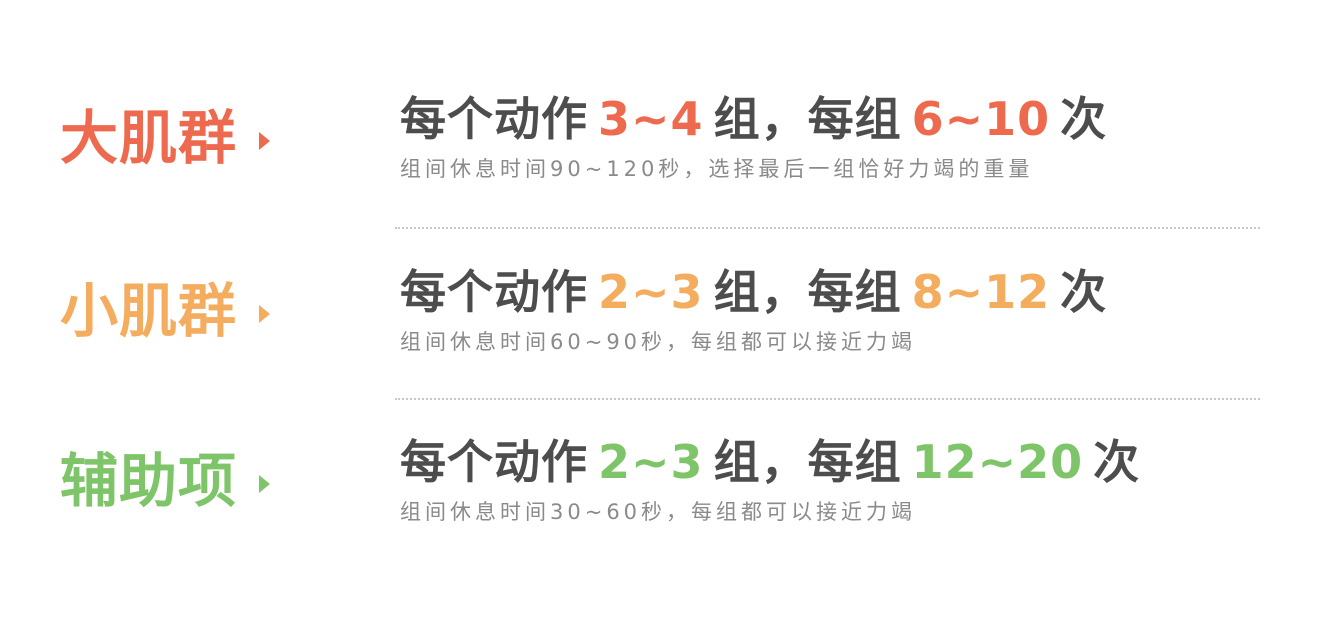  I want to click on rest-note: 组间休息时间90~120秒，选择最后一组恰好力竭的重量, so click(717, 169).